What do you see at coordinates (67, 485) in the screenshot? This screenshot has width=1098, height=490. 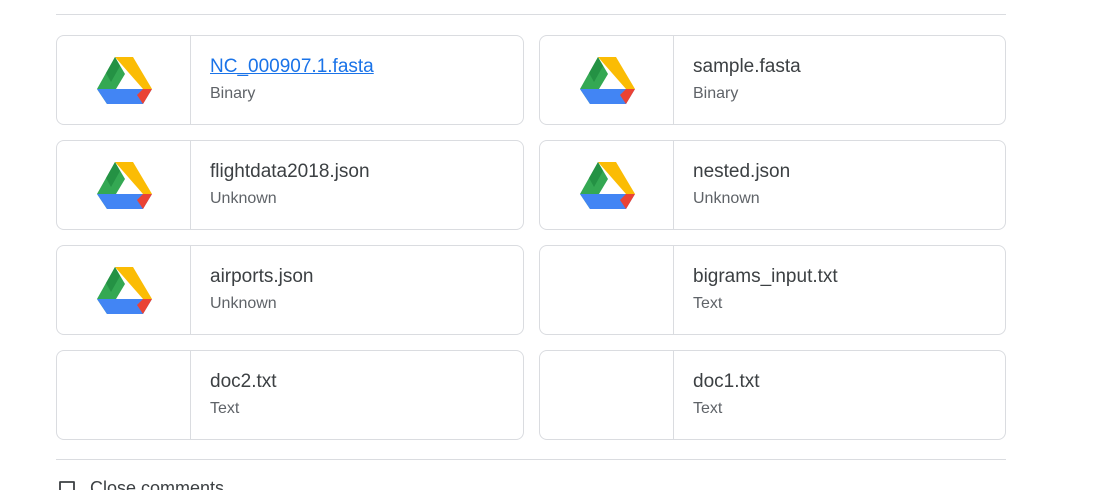 I see `comment-icon` at bounding box center [67, 485].